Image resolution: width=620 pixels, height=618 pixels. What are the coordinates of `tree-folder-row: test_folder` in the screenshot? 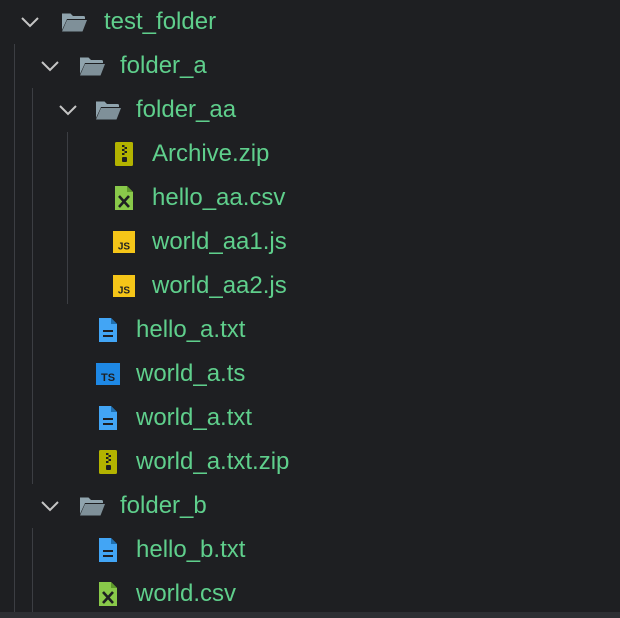 It's located at (310, 22).